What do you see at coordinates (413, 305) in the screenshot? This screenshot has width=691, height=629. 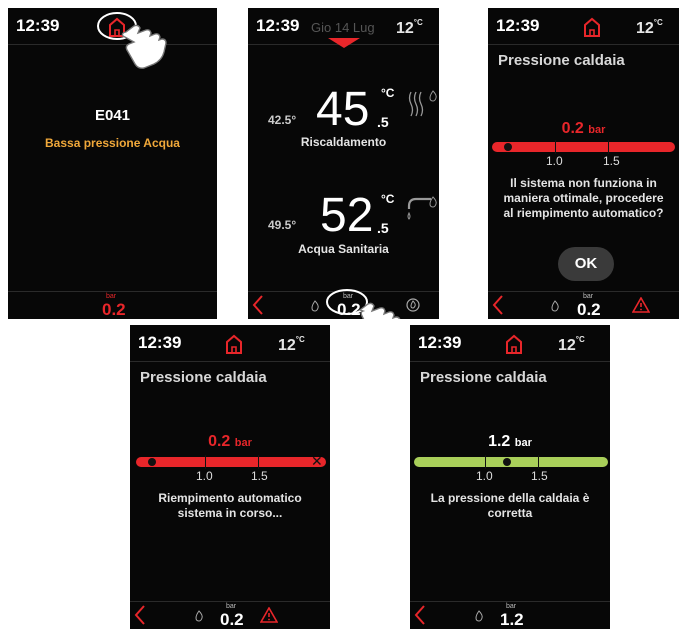 I see `settings-flame-icon` at bounding box center [413, 305].